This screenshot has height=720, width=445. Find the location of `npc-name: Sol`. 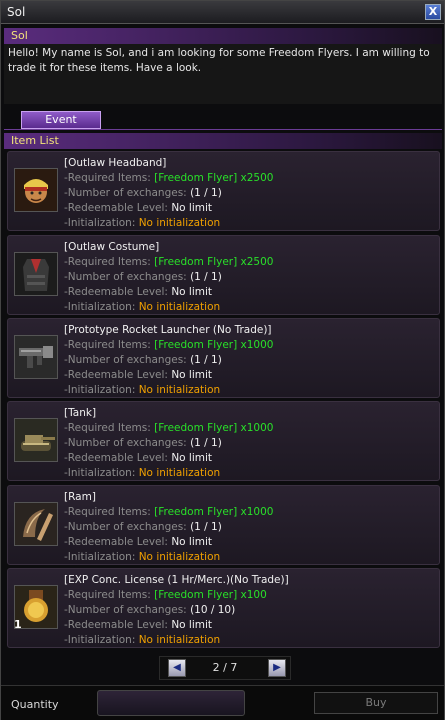

npc-name: Sol is located at coordinates (19, 35).